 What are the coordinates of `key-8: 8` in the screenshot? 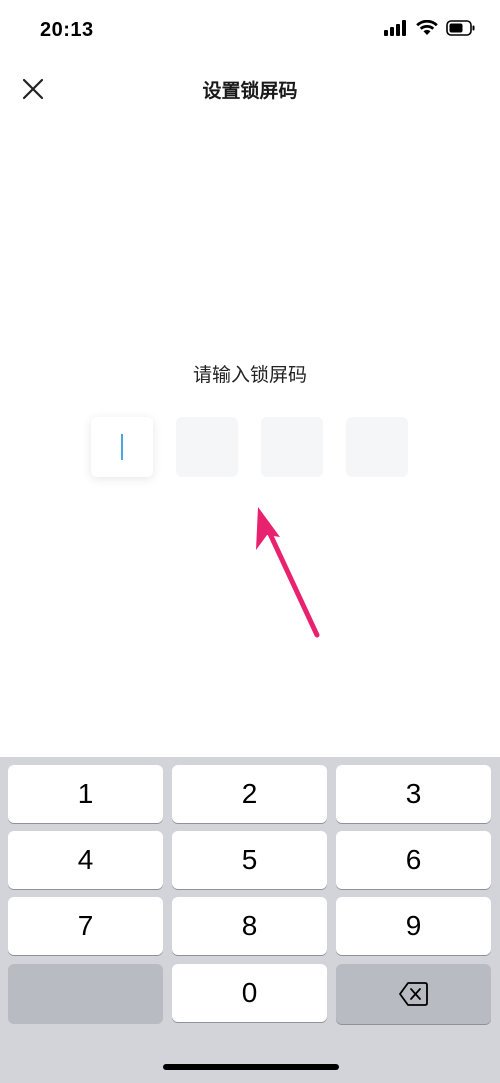 It's located at (249, 926).